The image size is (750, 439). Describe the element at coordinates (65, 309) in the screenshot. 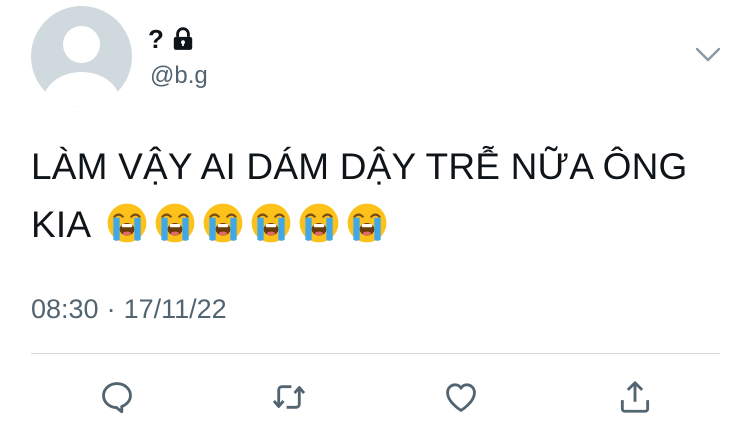

I see `tweet-time: 08:30` at that location.